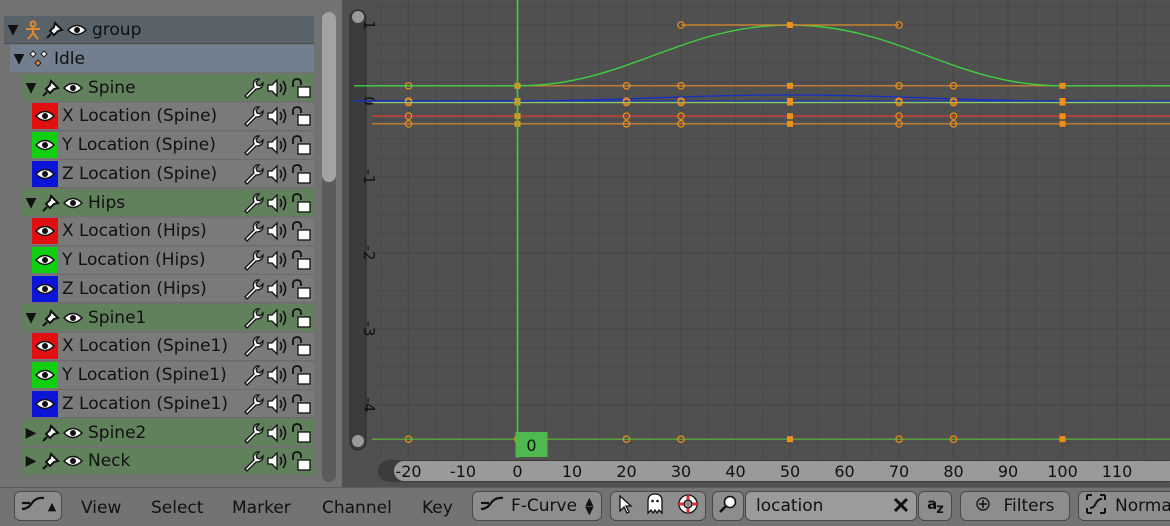 This screenshot has width=1170, height=526. What do you see at coordinates (901, 507) in the screenshot?
I see `clear-search-icon` at bounding box center [901, 507].